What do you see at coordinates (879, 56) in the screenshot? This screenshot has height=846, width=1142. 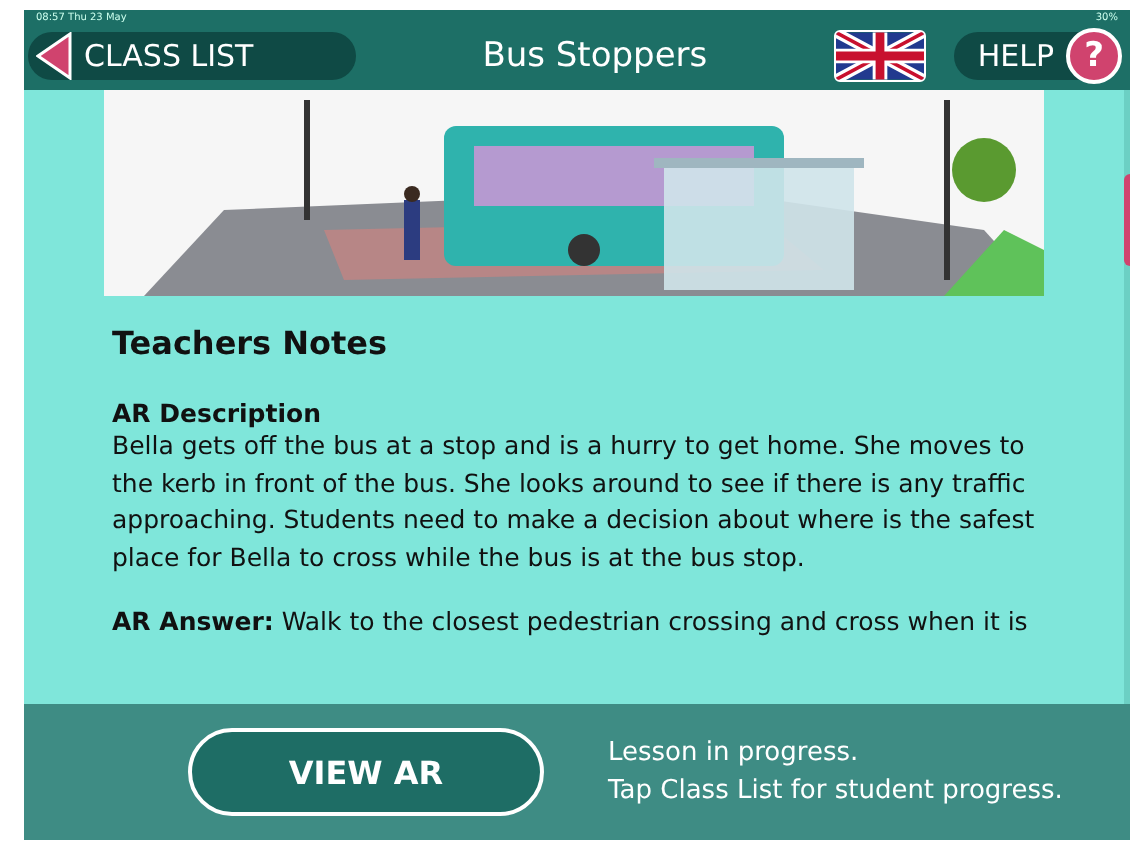 I see `flag-icon` at bounding box center [879, 56].